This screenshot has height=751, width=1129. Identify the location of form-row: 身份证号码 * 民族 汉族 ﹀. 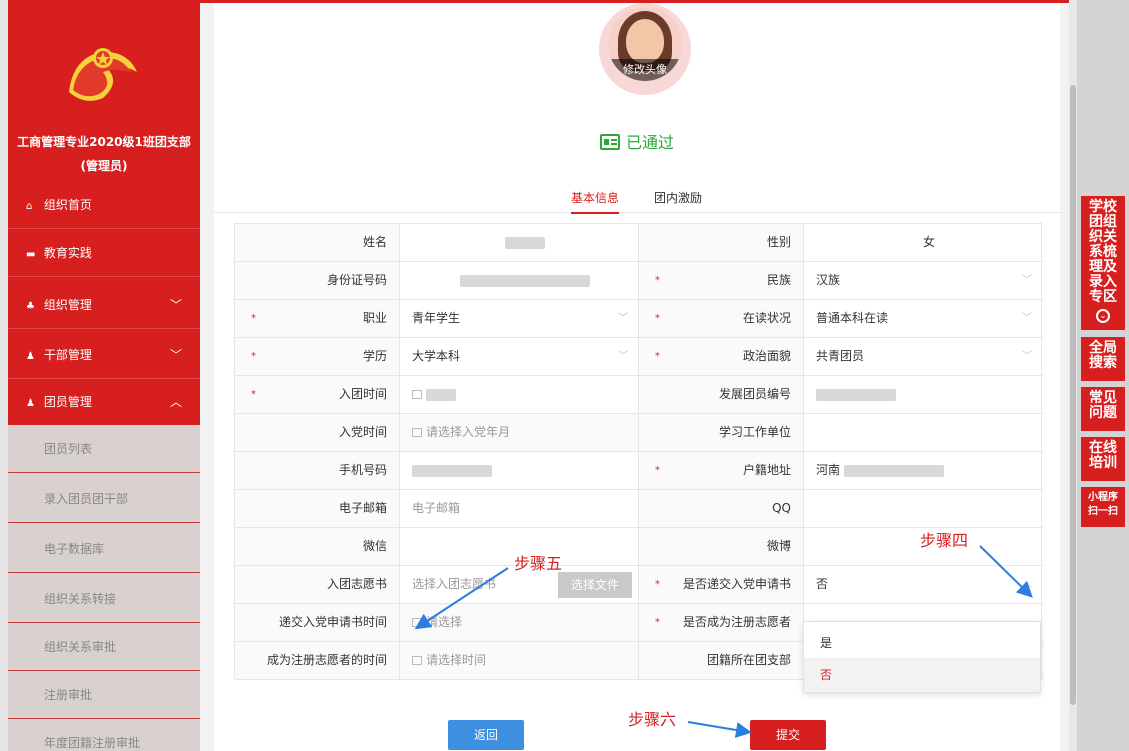
(639, 281).